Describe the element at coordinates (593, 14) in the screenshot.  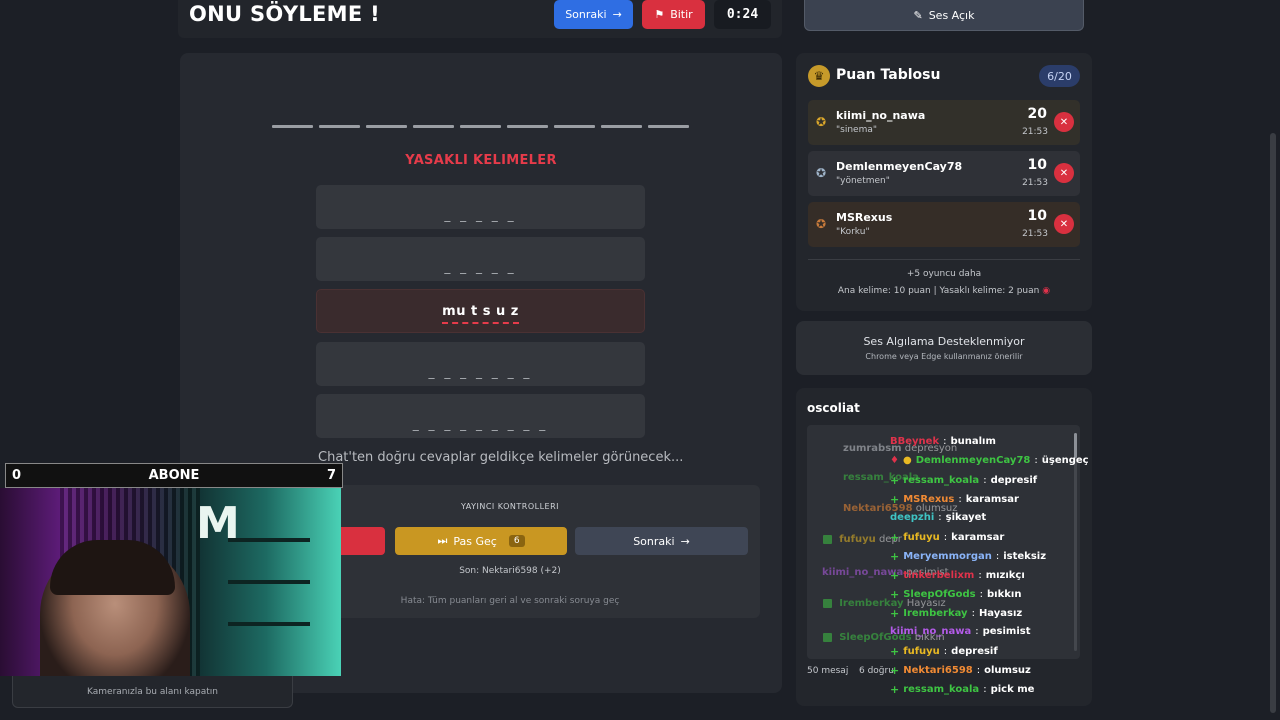
I see `next-button: Sonraki →` at that location.